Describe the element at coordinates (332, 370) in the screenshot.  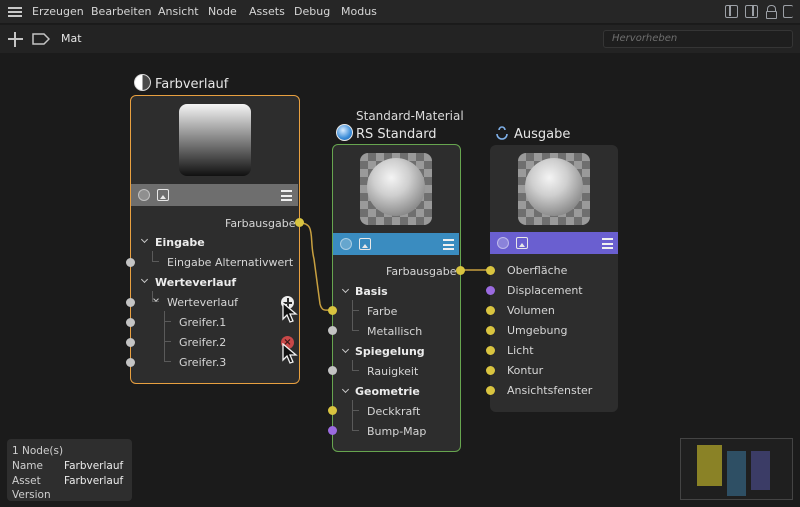
I see `input-port-rauigkeit` at that location.